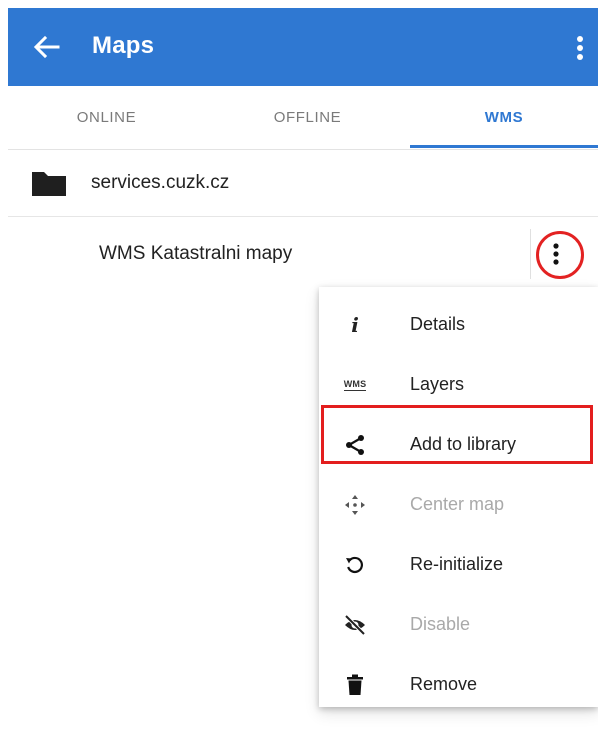  I want to click on tab-bar: ONLINE OFFLINE WMS, so click(303, 118).